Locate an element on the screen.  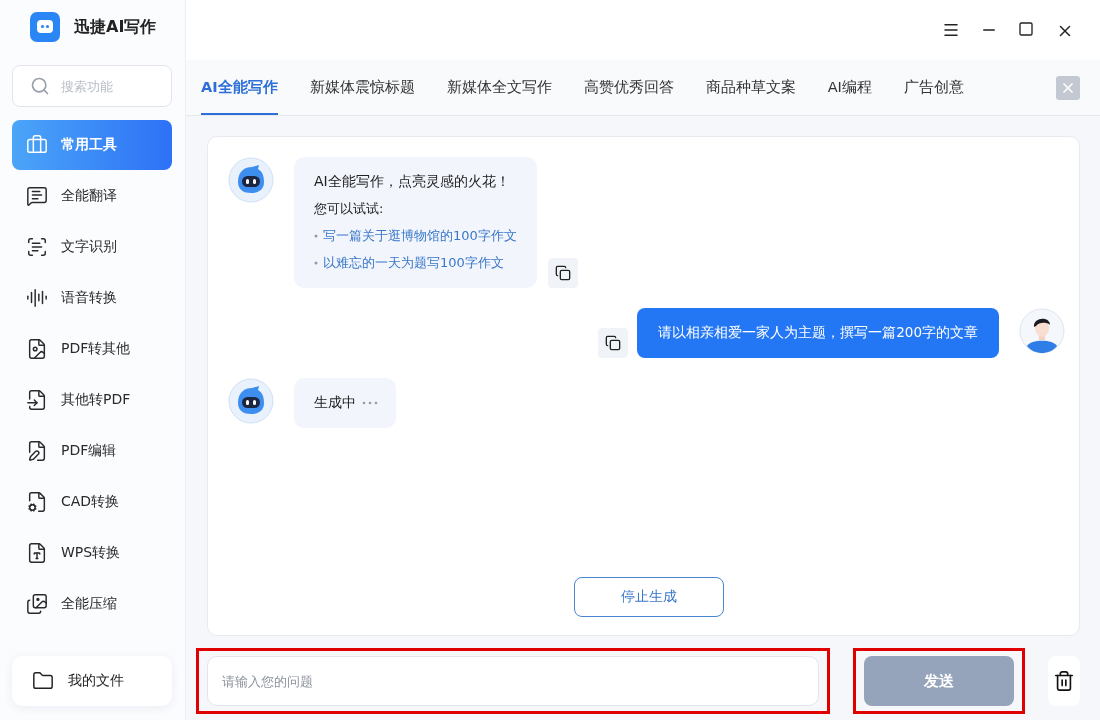
sidebar-item: 全能翻译 is located at coordinates (92, 196).